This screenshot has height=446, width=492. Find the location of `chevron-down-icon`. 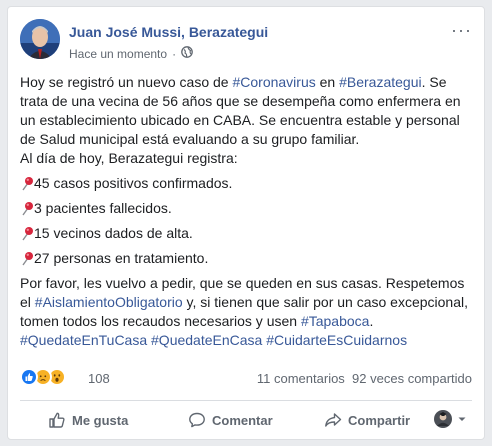

chevron-down-icon is located at coordinates (462, 419).